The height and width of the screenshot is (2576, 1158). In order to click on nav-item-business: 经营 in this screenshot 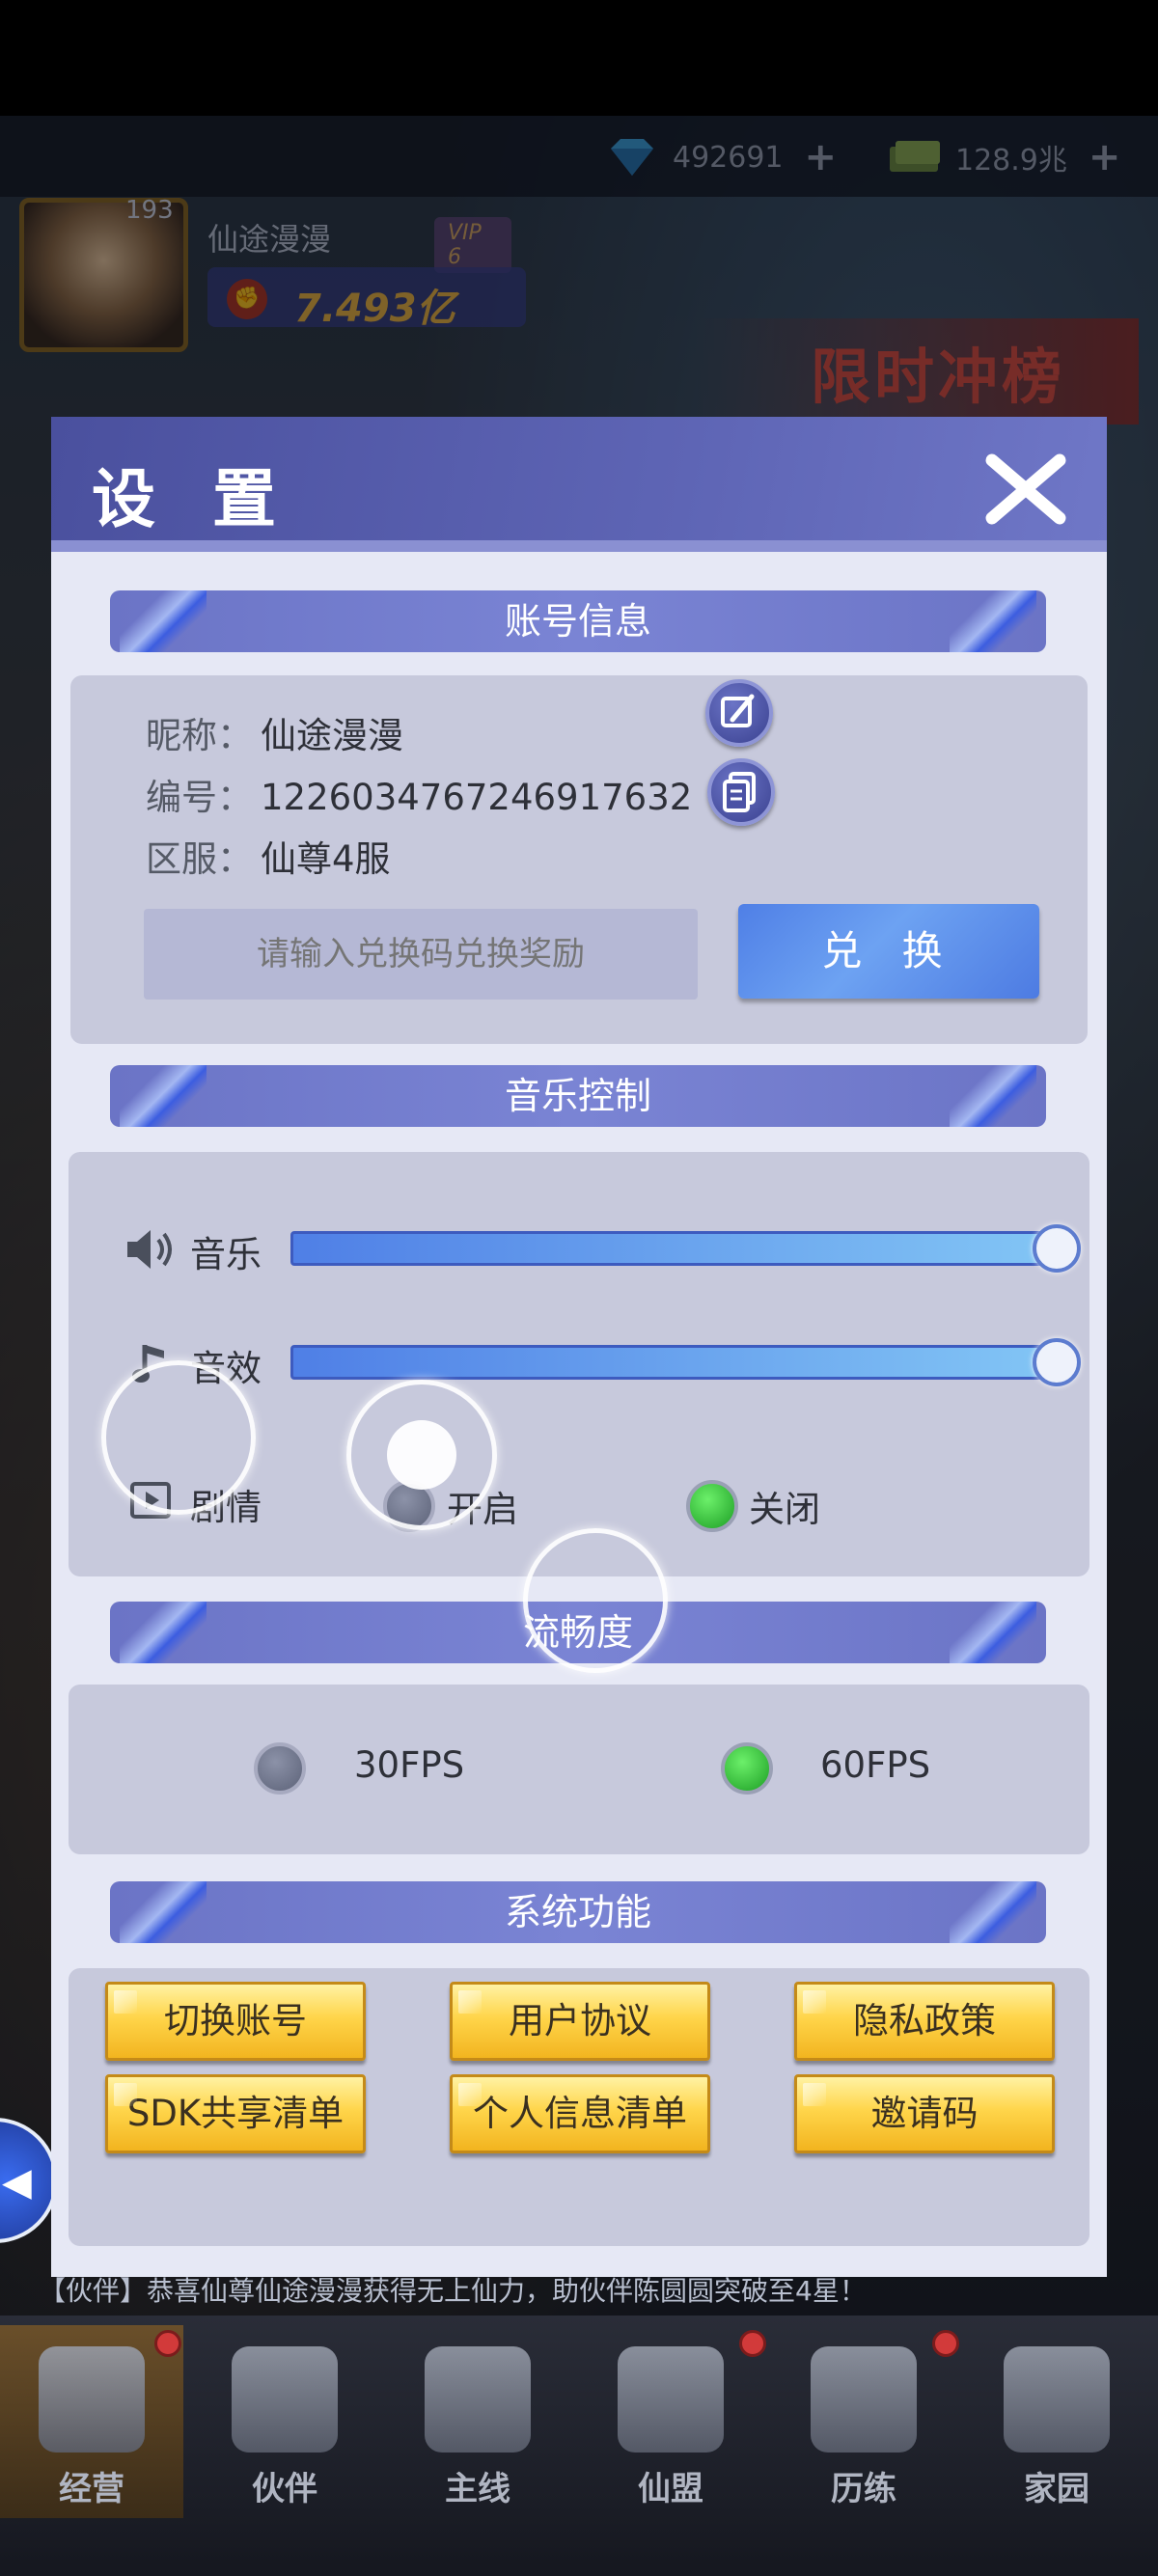, I will do `click(91, 2421)`.